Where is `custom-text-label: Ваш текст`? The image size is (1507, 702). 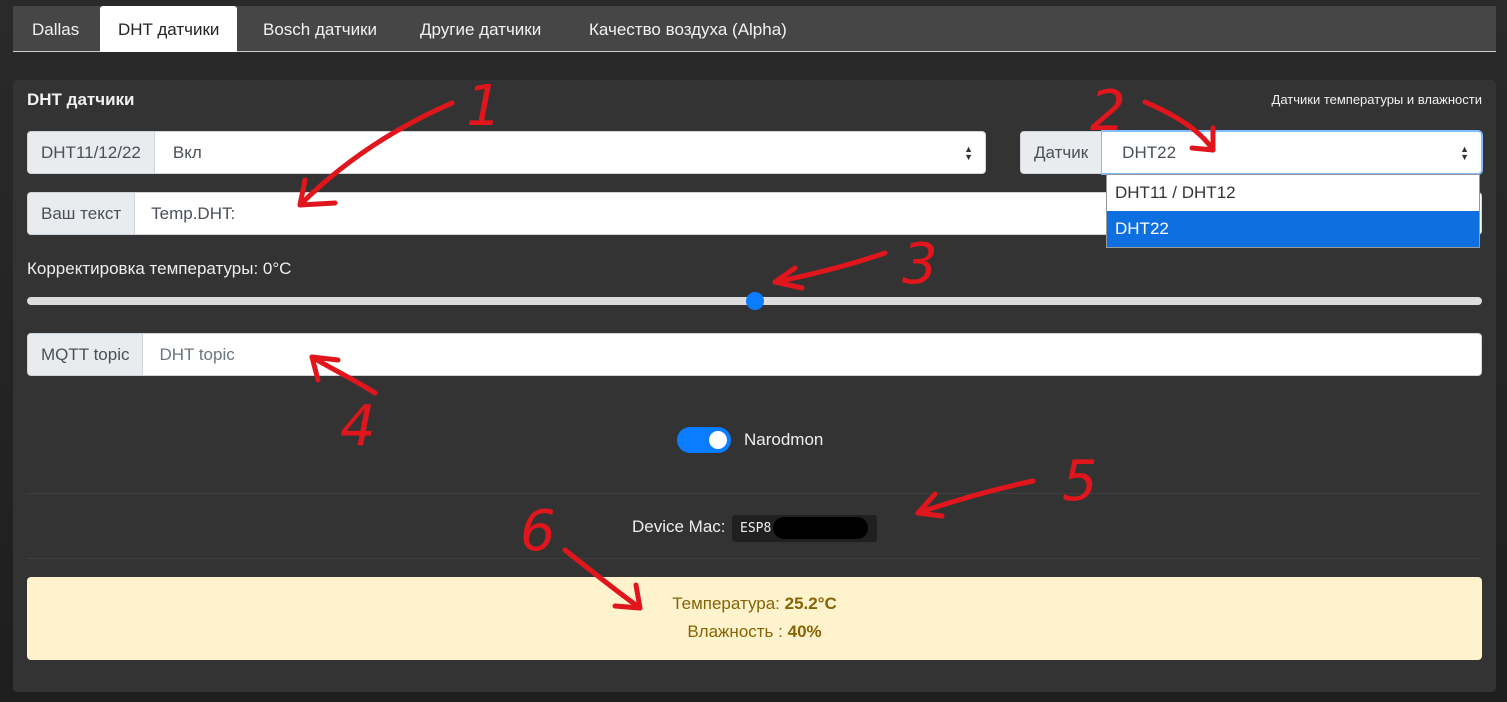 custom-text-label: Ваш текст is located at coordinates (81, 213).